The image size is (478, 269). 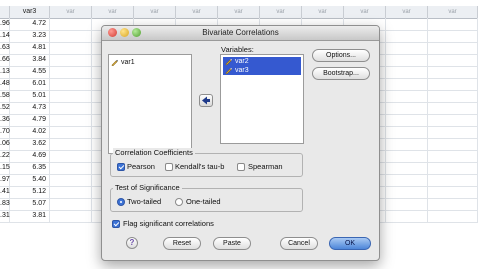 I want to click on table-cell: 4.73, so click(x=30, y=108).